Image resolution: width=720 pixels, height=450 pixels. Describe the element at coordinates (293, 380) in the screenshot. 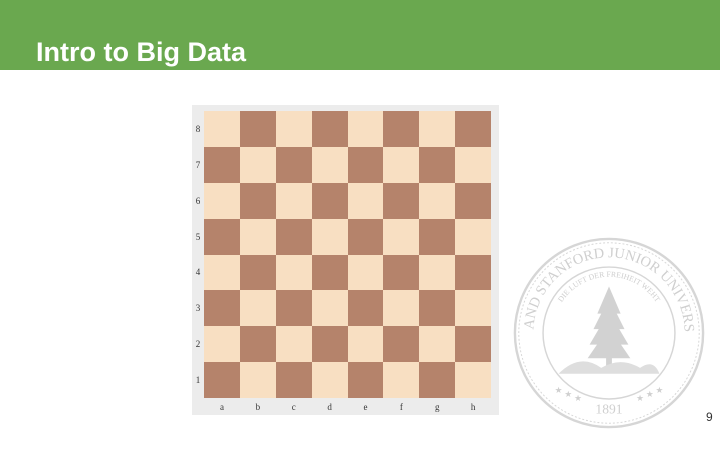

I see `square-c1` at that location.